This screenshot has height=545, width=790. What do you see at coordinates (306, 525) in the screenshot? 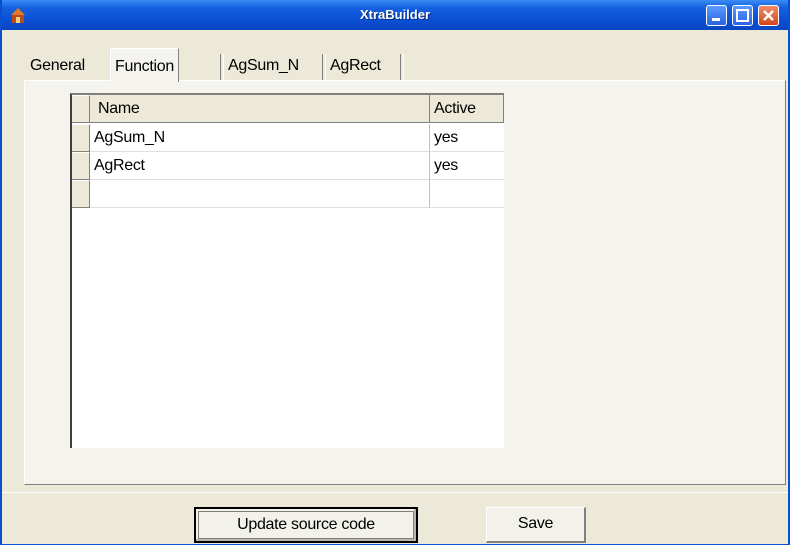
I see `update-source-code-button: Update source code` at bounding box center [306, 525].